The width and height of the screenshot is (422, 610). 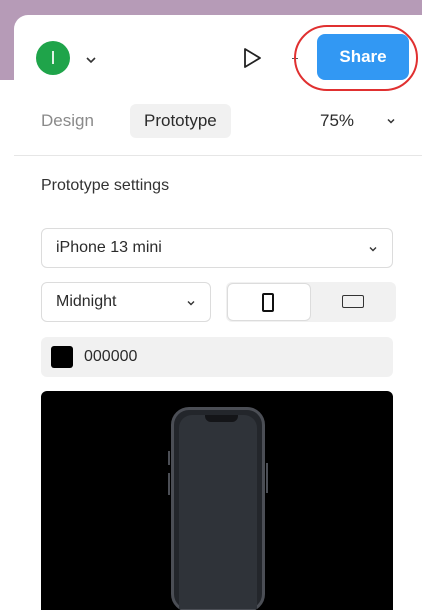 What do you see at coordinates (221, 418) in the screenshot?
I see `phone-notch` at bounding box center [221, 418].